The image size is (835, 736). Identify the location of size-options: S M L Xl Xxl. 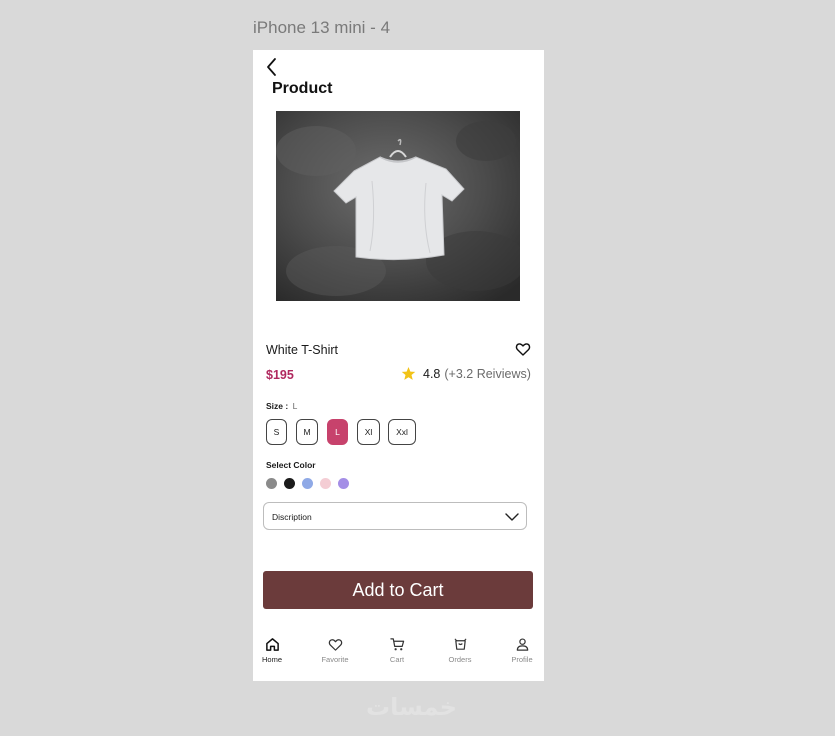
(401, 432).